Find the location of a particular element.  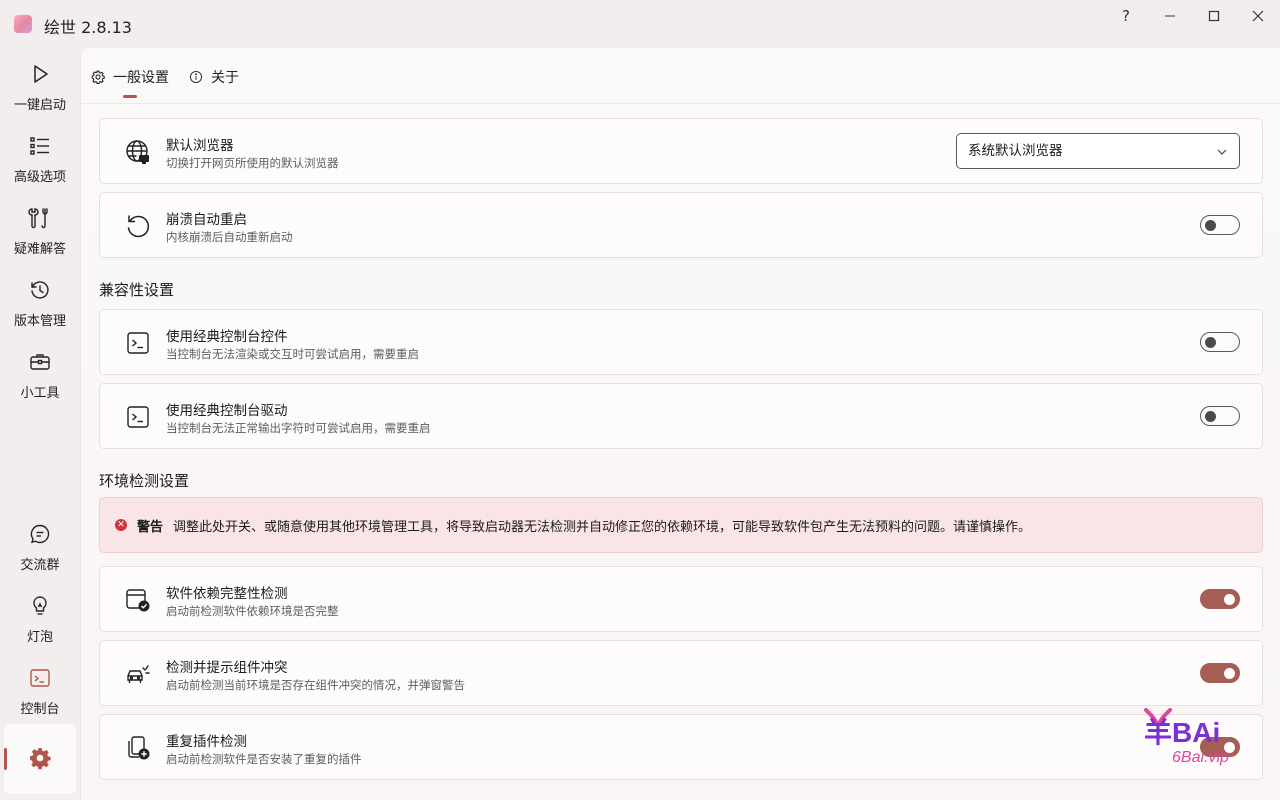

sidebar-item-label: 疑难解答 is located at coordinates (39, 249).